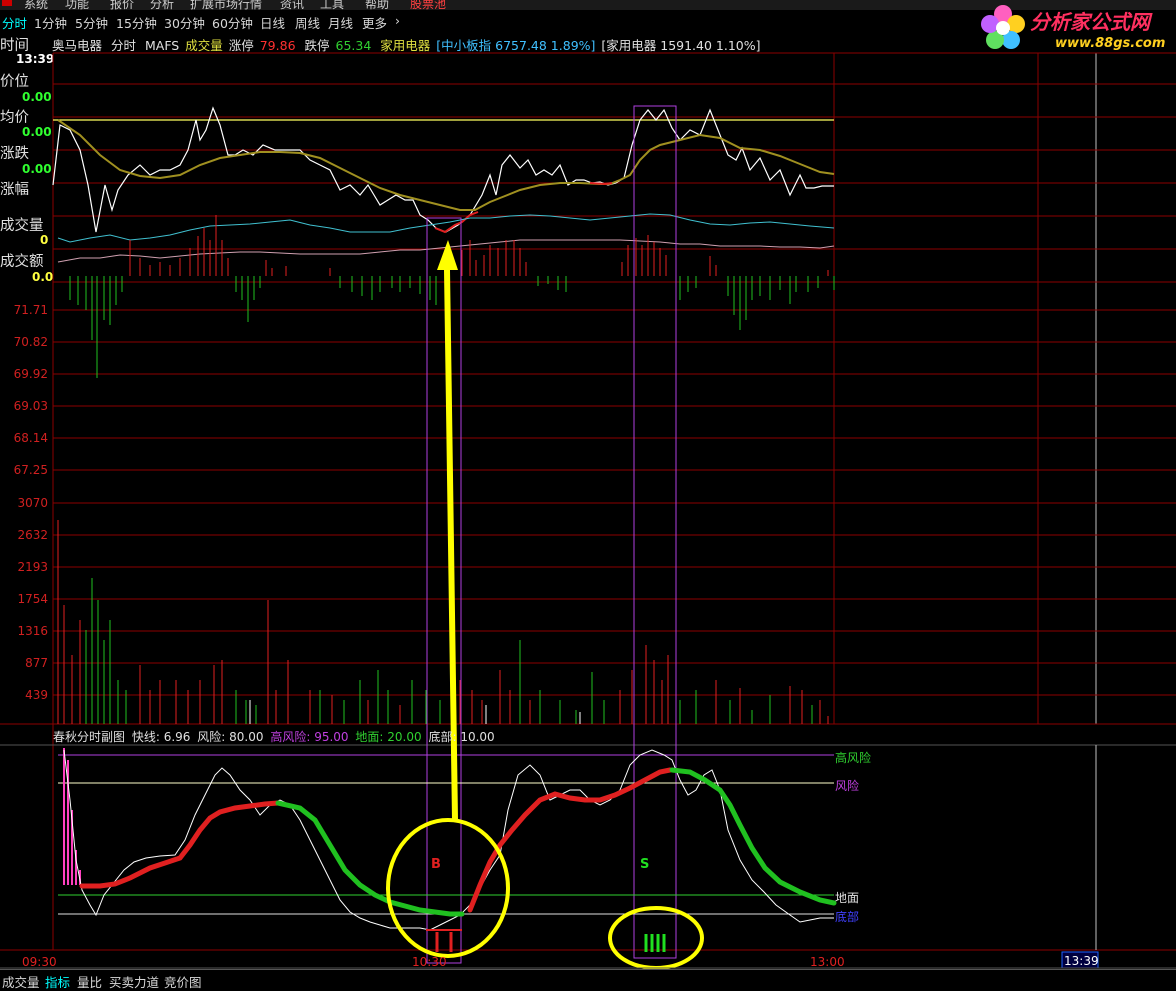  What do you see at coordinates (853, 758) in the screenshot?
I see `high-risk-tag: 高风险` at bounding box center [853, 758].